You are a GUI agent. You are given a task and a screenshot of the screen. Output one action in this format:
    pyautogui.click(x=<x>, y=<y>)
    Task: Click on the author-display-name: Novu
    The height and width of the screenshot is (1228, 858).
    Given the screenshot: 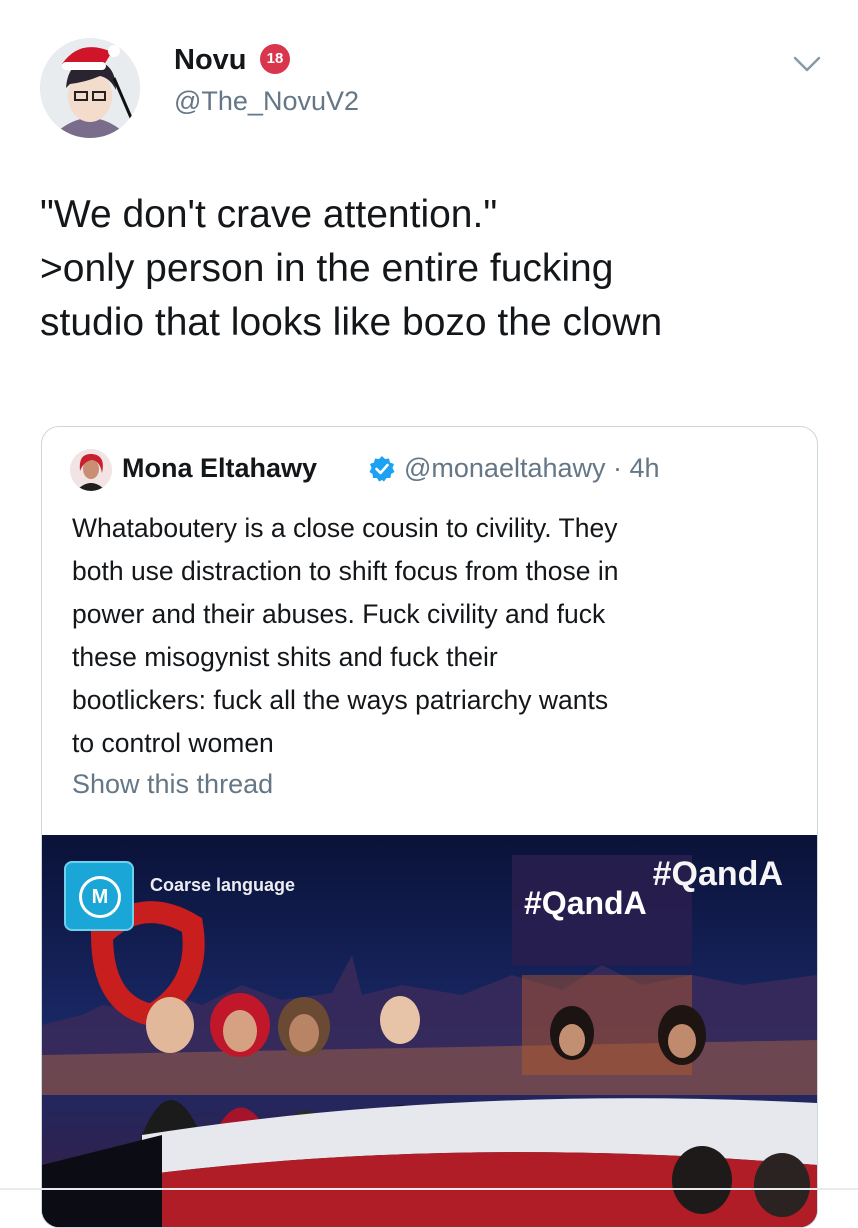 What is the action you would take?
    pyautogui.click(x=210, y=60)
    